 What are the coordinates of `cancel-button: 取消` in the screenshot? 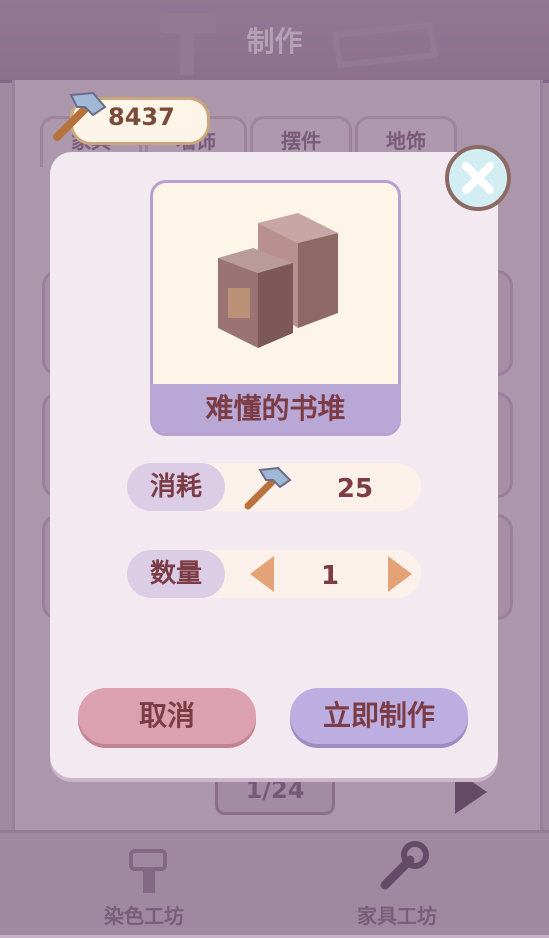 It's located at (167, 716).